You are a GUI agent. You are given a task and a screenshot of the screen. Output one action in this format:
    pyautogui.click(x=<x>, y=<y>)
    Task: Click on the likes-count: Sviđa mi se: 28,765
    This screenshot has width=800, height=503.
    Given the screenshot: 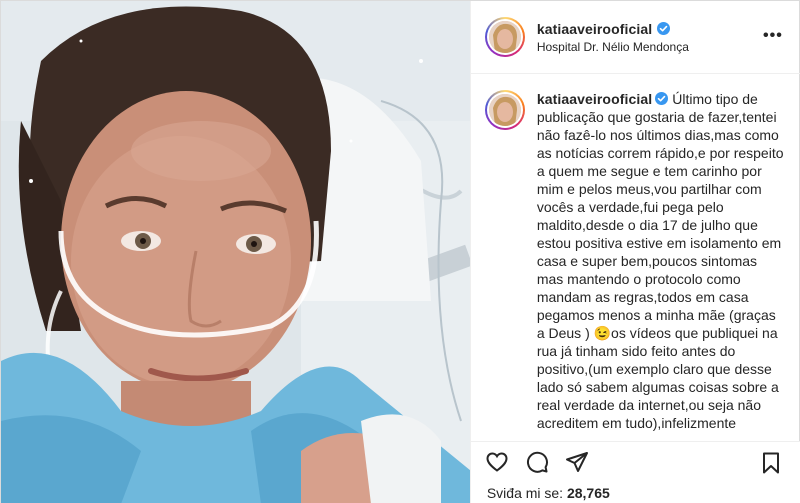 What is the action you would take?
    pyautogui.click(x=548, y=493)
    